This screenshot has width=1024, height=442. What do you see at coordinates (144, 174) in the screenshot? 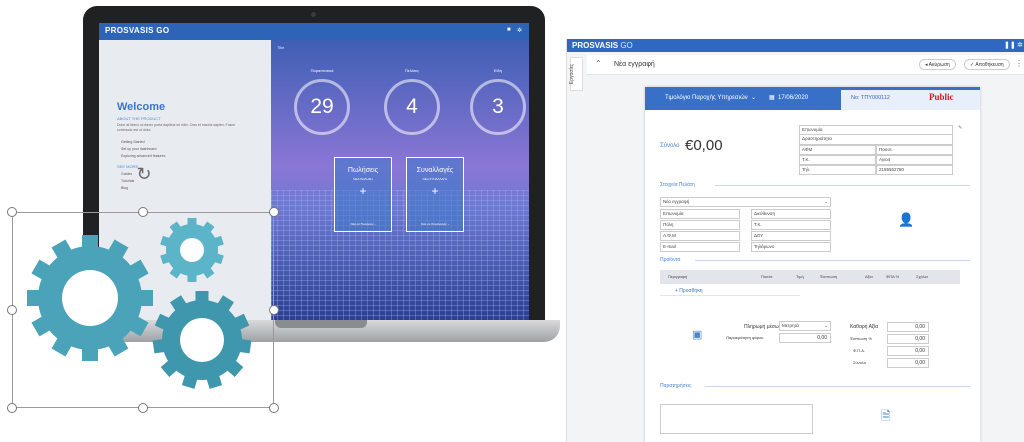
I see `rotate-handle-icon: ↻` at bounding box center [144, 174].